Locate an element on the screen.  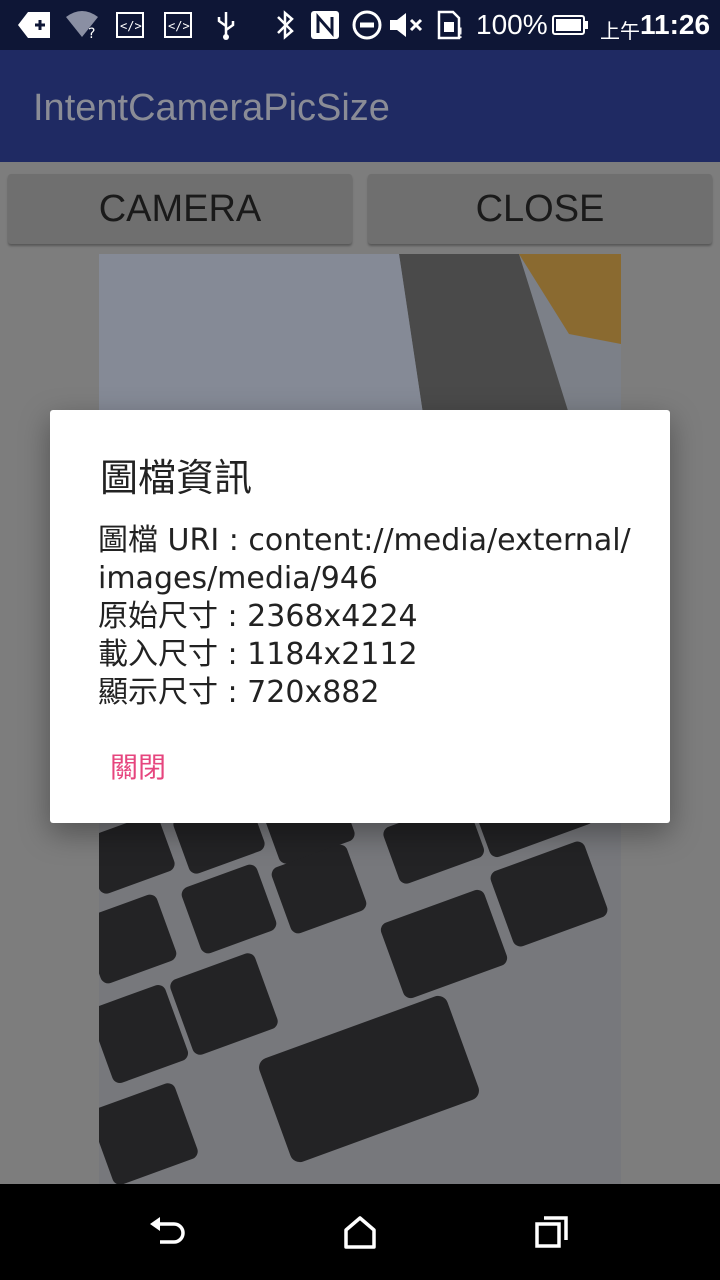
status-bar: ? </> </> ! 100% 上午 11:26 is located at coordinates (360, 25).